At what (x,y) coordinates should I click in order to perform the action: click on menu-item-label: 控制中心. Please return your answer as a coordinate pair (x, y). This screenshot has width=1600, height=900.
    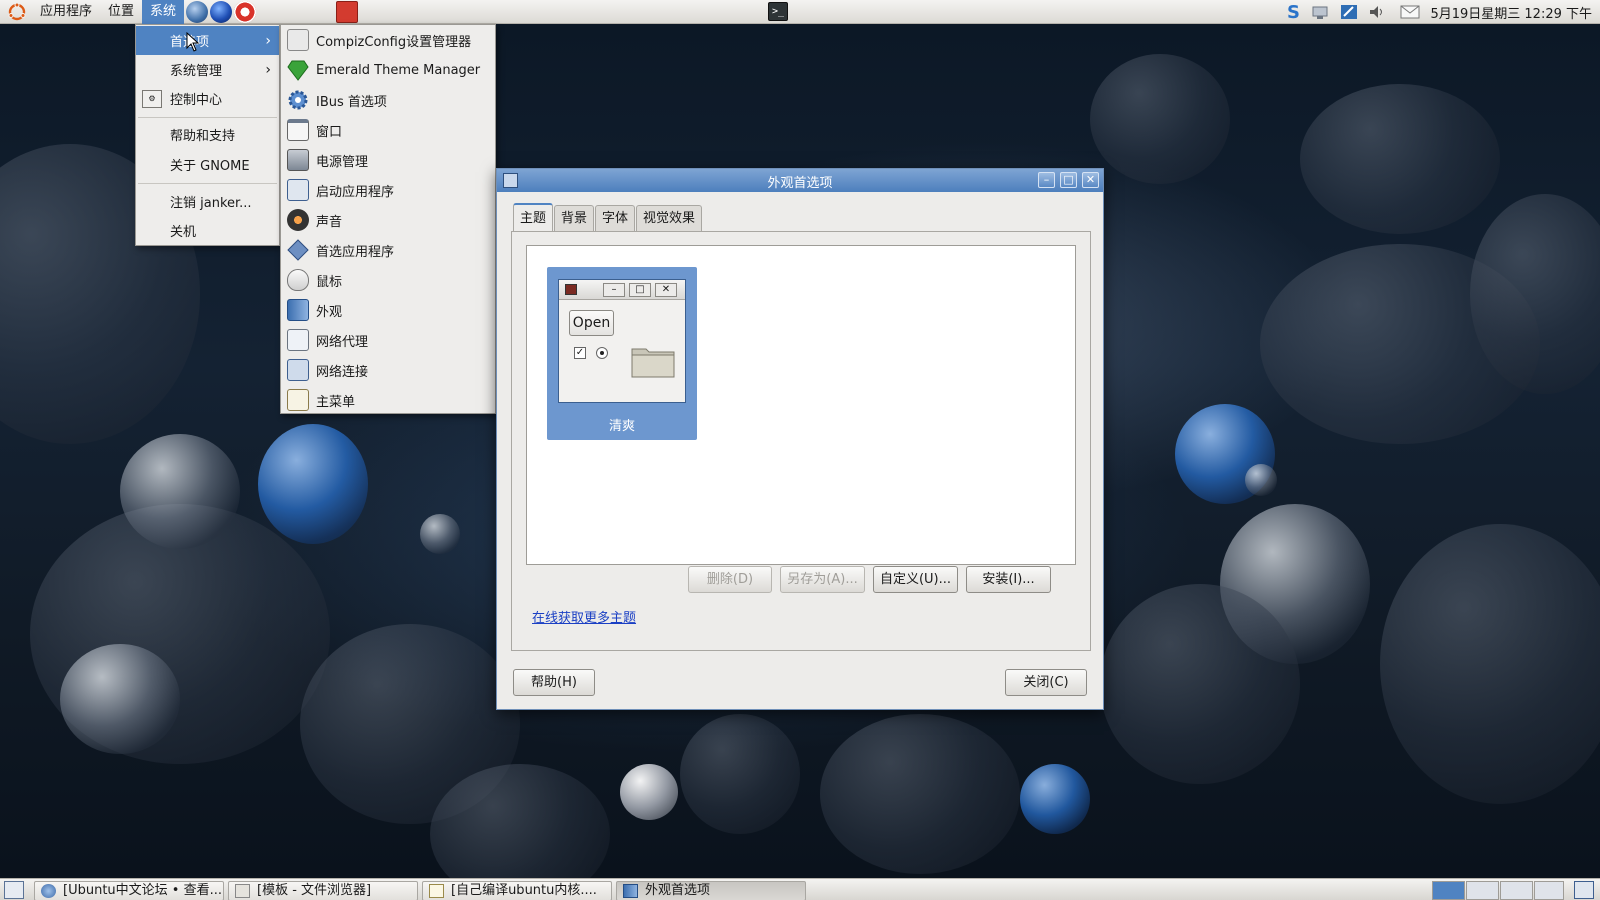
    Looking at the image, I should click on (196, 100).